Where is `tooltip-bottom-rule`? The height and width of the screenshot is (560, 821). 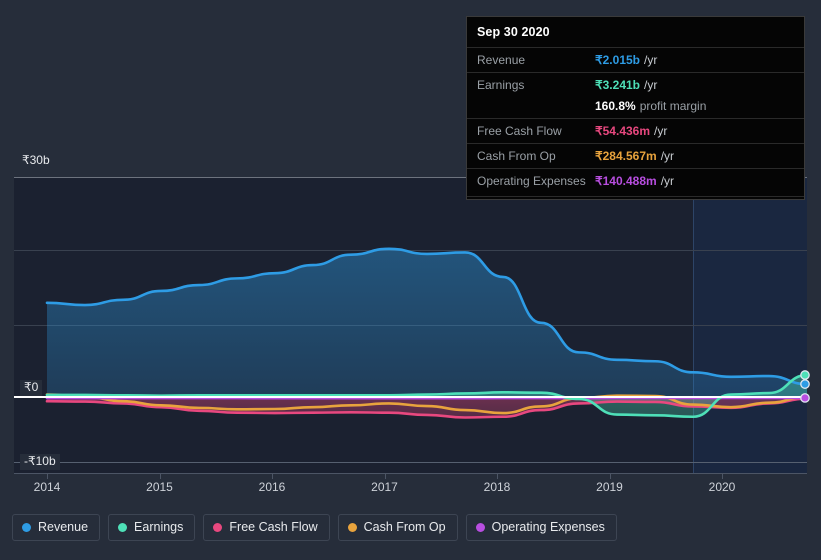
tooltip-bottom-rule is located at coordinates (635, 196).